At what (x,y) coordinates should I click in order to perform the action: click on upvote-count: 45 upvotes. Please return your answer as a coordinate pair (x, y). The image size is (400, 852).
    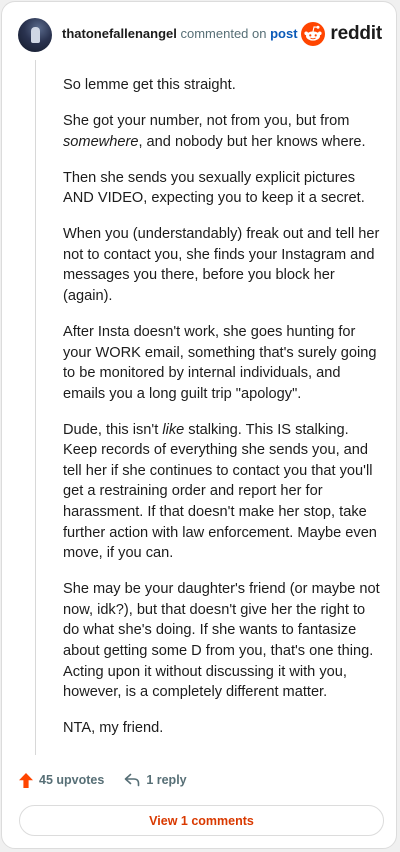
    Looking at the image, I should click on (72, 780).